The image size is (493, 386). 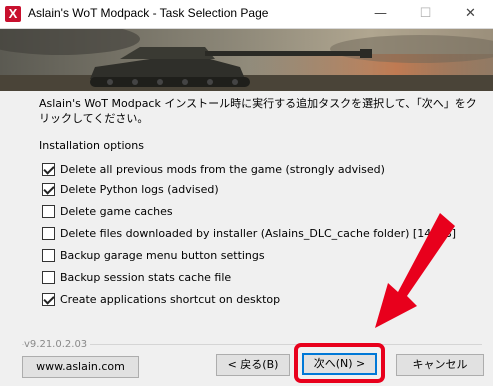 I want to click on minimize-button: —, so click(x=380, y=14).